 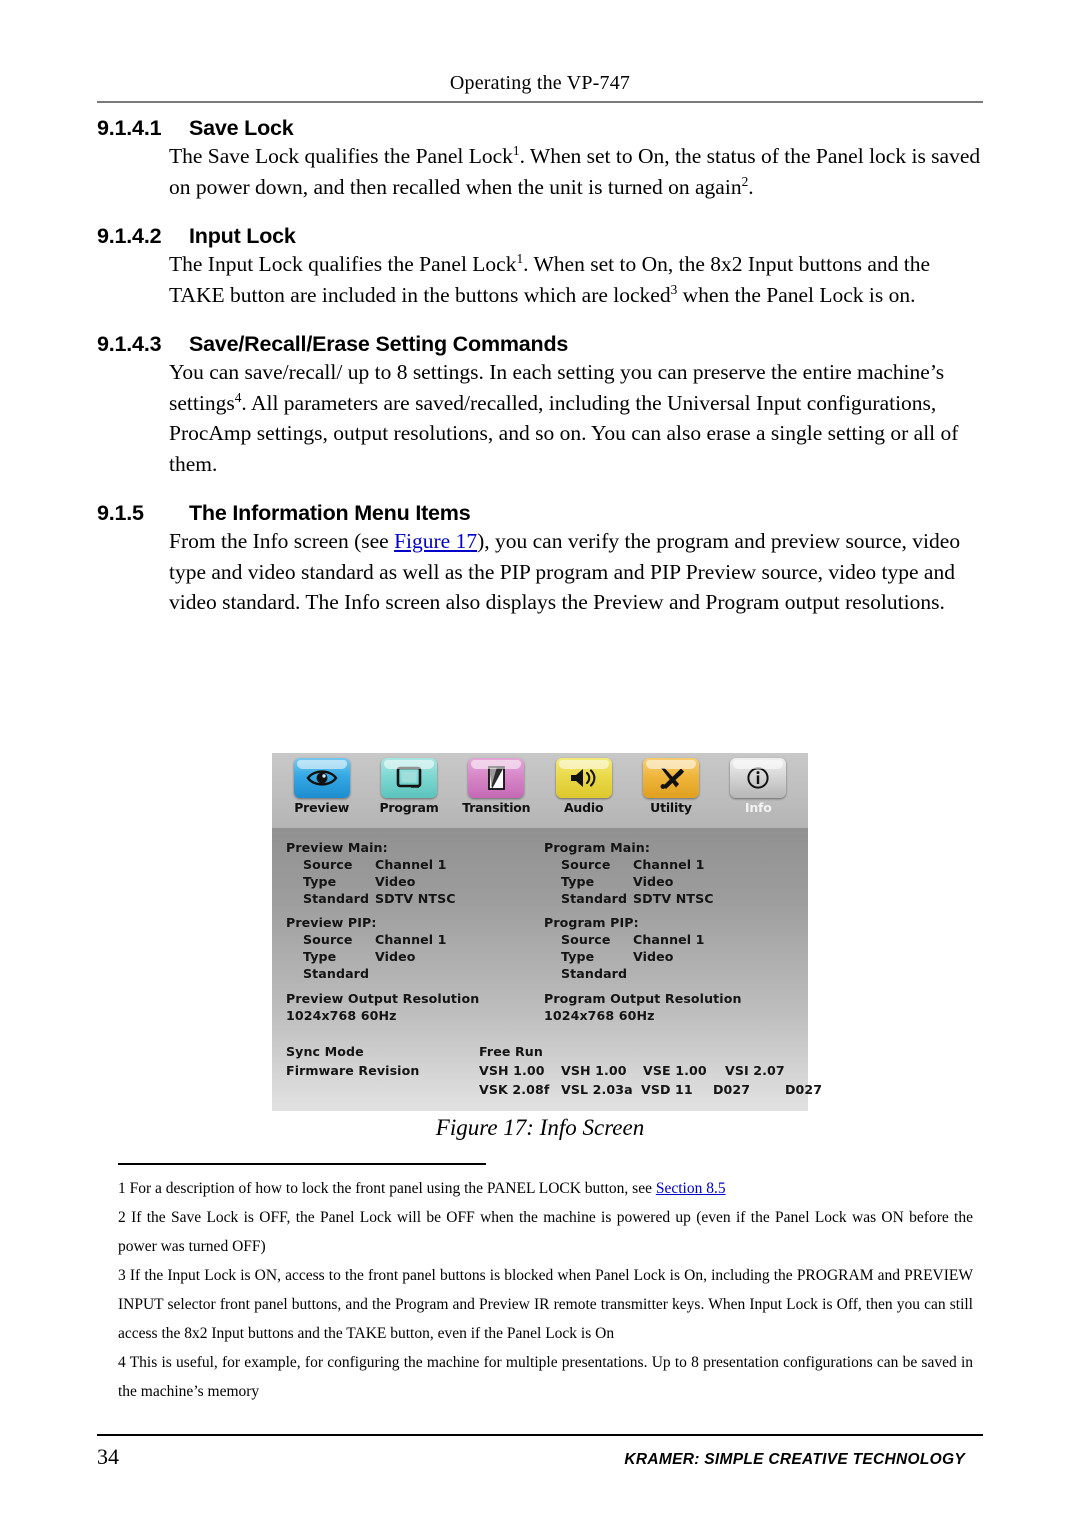 What do you see at coordinates (540, 1457) in the screenshot?
I see `page-footer: 34 KRAMER: SIMPLE CREATIVE TECHNOLOGY` at bounding box center [540, 1457].